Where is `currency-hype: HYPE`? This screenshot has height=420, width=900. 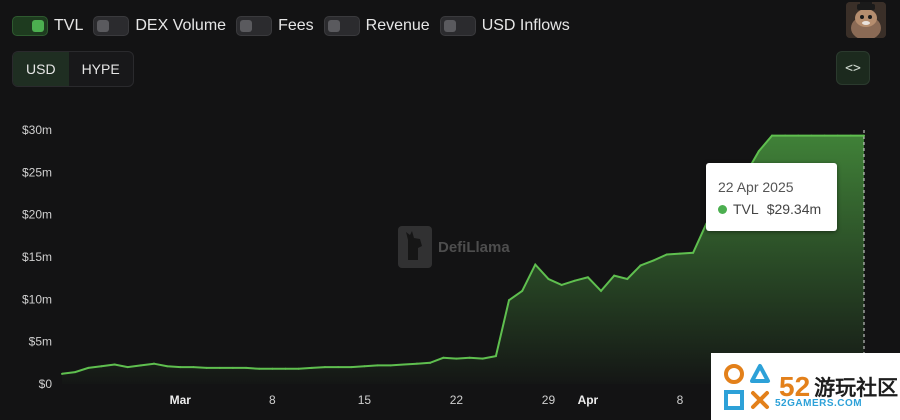 currency-hype: HYPE is located at coordinates (101, 69).